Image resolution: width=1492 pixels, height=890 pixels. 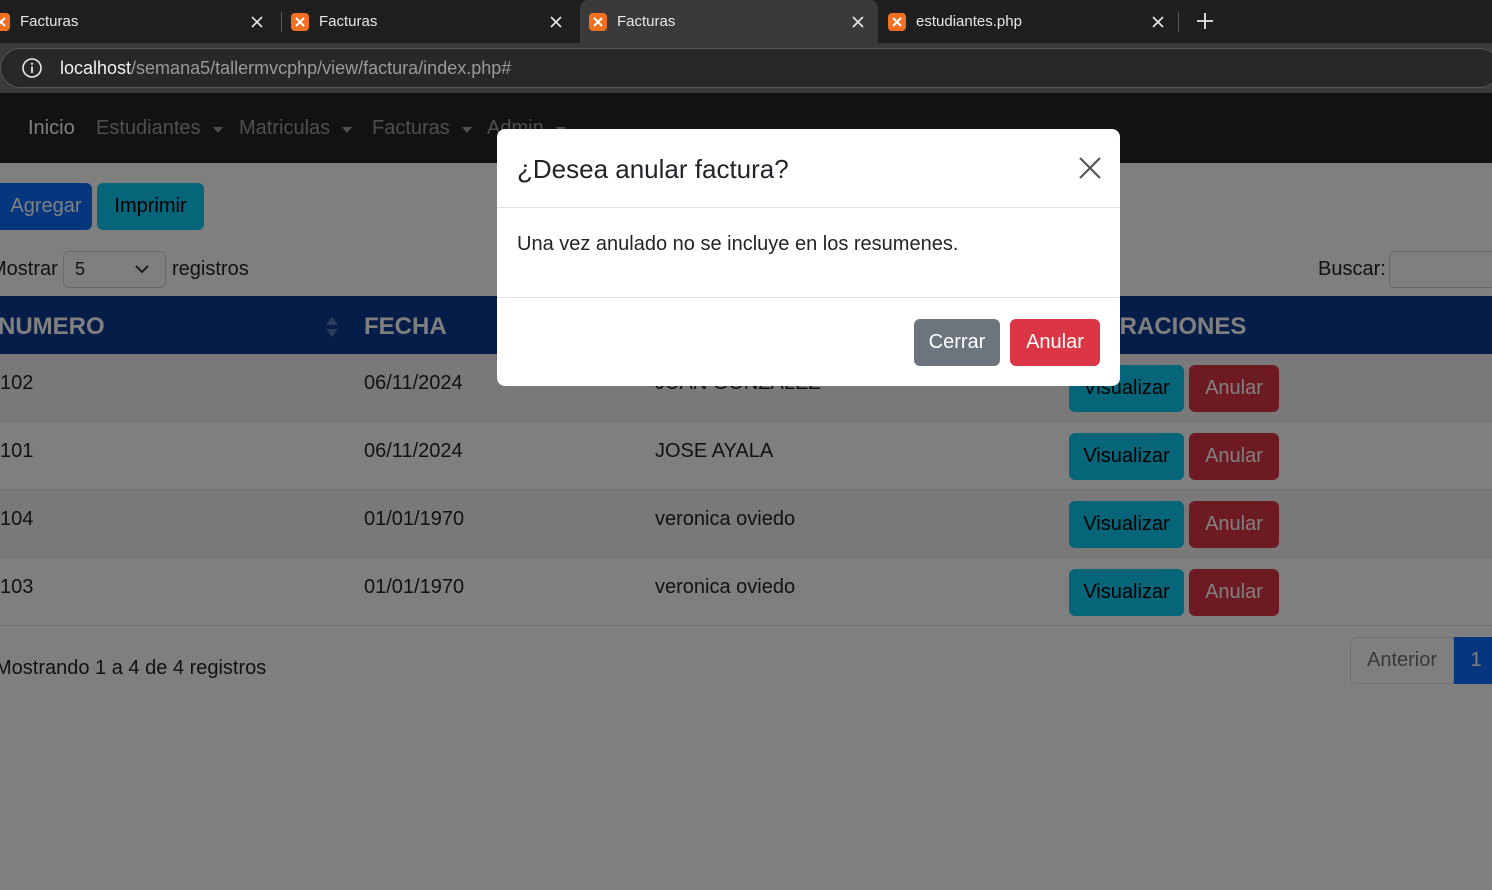 What do you see at coordinates (96, 67) in the screenshot?
I see `url-host: localhost` at bounding box center [96, 67].